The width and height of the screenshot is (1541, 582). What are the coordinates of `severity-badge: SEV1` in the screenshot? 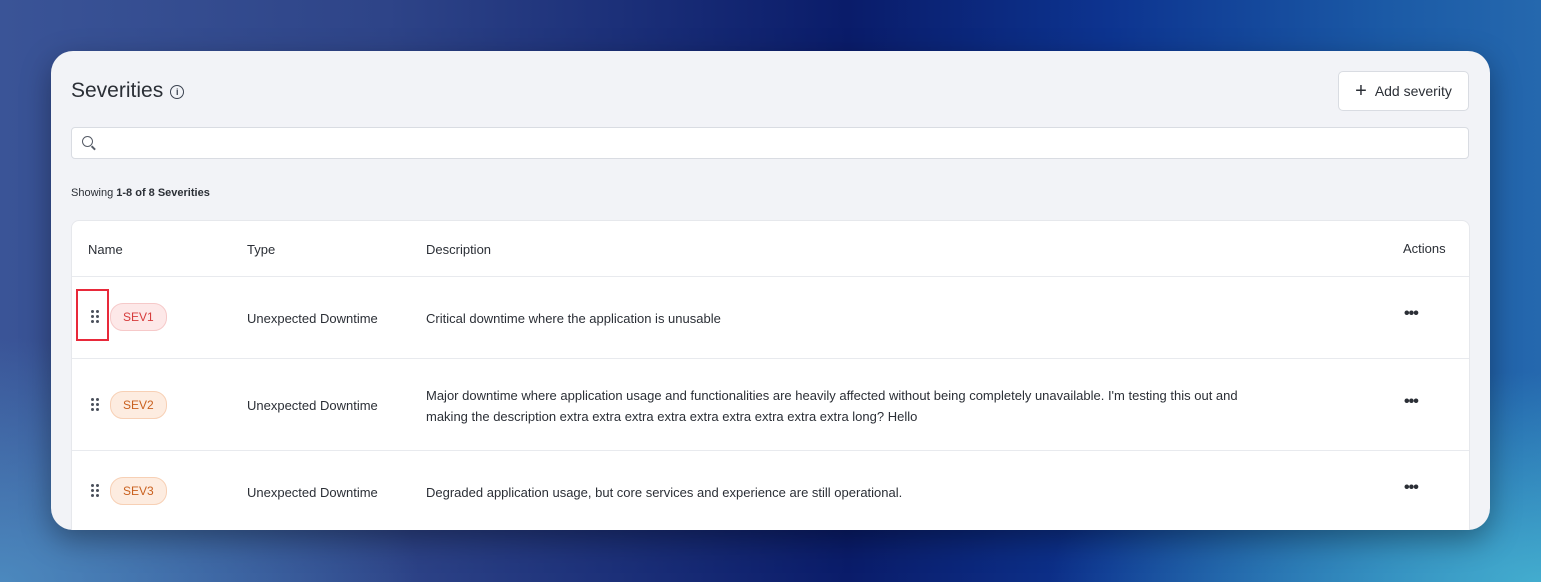 It's located at (138, 317).